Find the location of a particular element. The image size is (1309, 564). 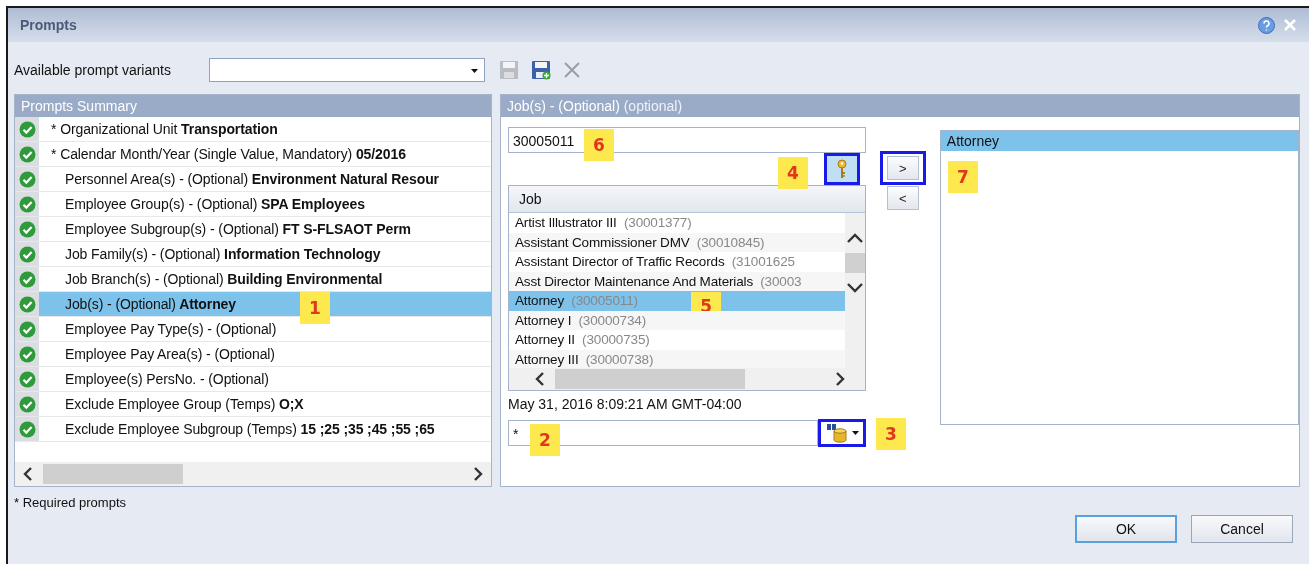

prompt-item: Job Branch(s) - (Optional) Building Environmental is located at coordinates (265, 279).